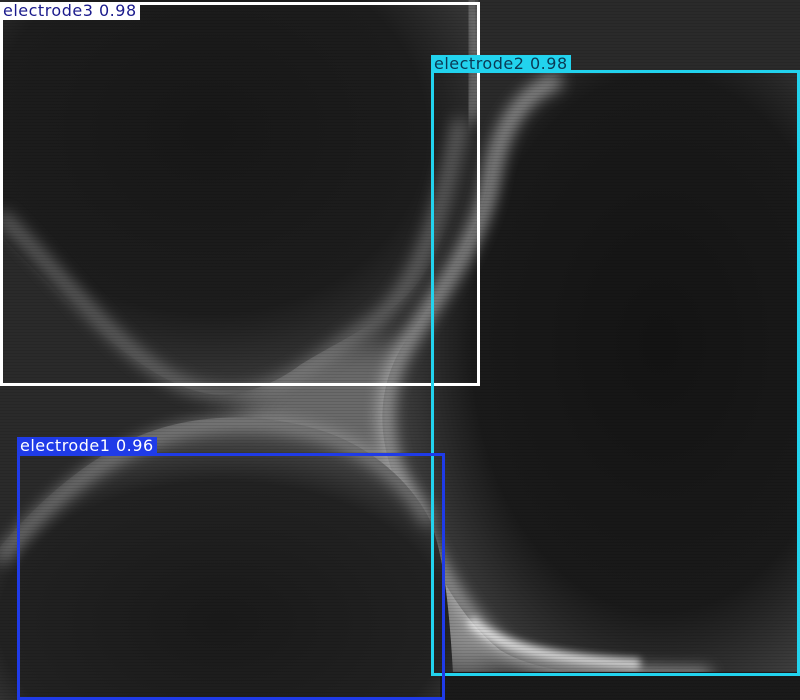 Image resolution: width=800 pixels, height=700 pixels. I want to click on detection-label-electrode1: electrode1 0.96, so click(87, 446).